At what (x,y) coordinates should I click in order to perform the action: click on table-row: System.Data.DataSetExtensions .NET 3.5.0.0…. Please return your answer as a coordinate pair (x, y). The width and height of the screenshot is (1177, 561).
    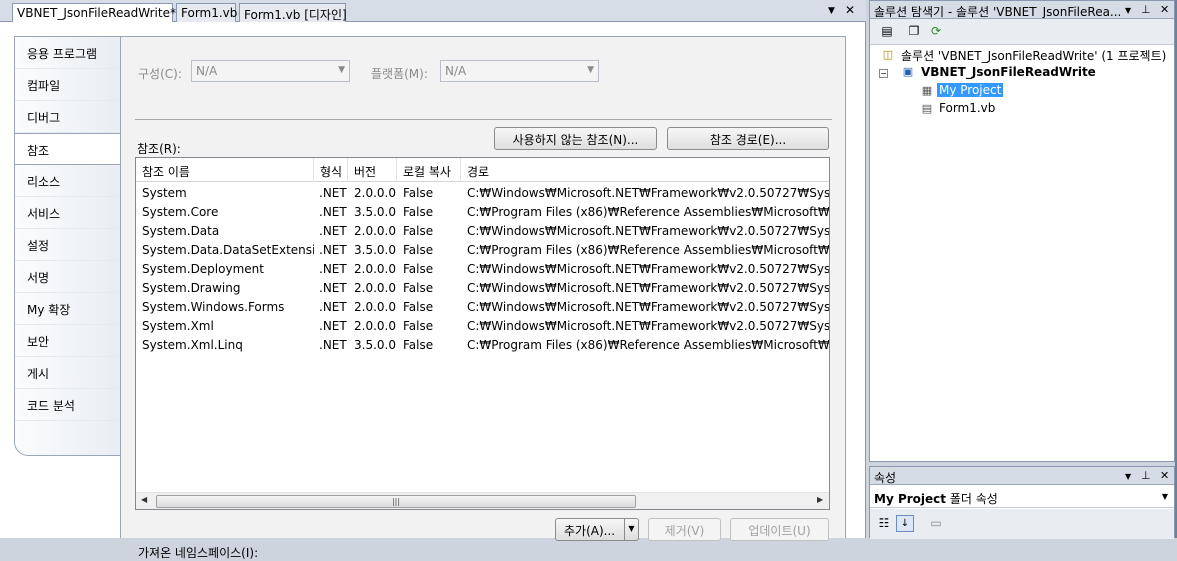
    Looking at the image, I should click on (482, 250).